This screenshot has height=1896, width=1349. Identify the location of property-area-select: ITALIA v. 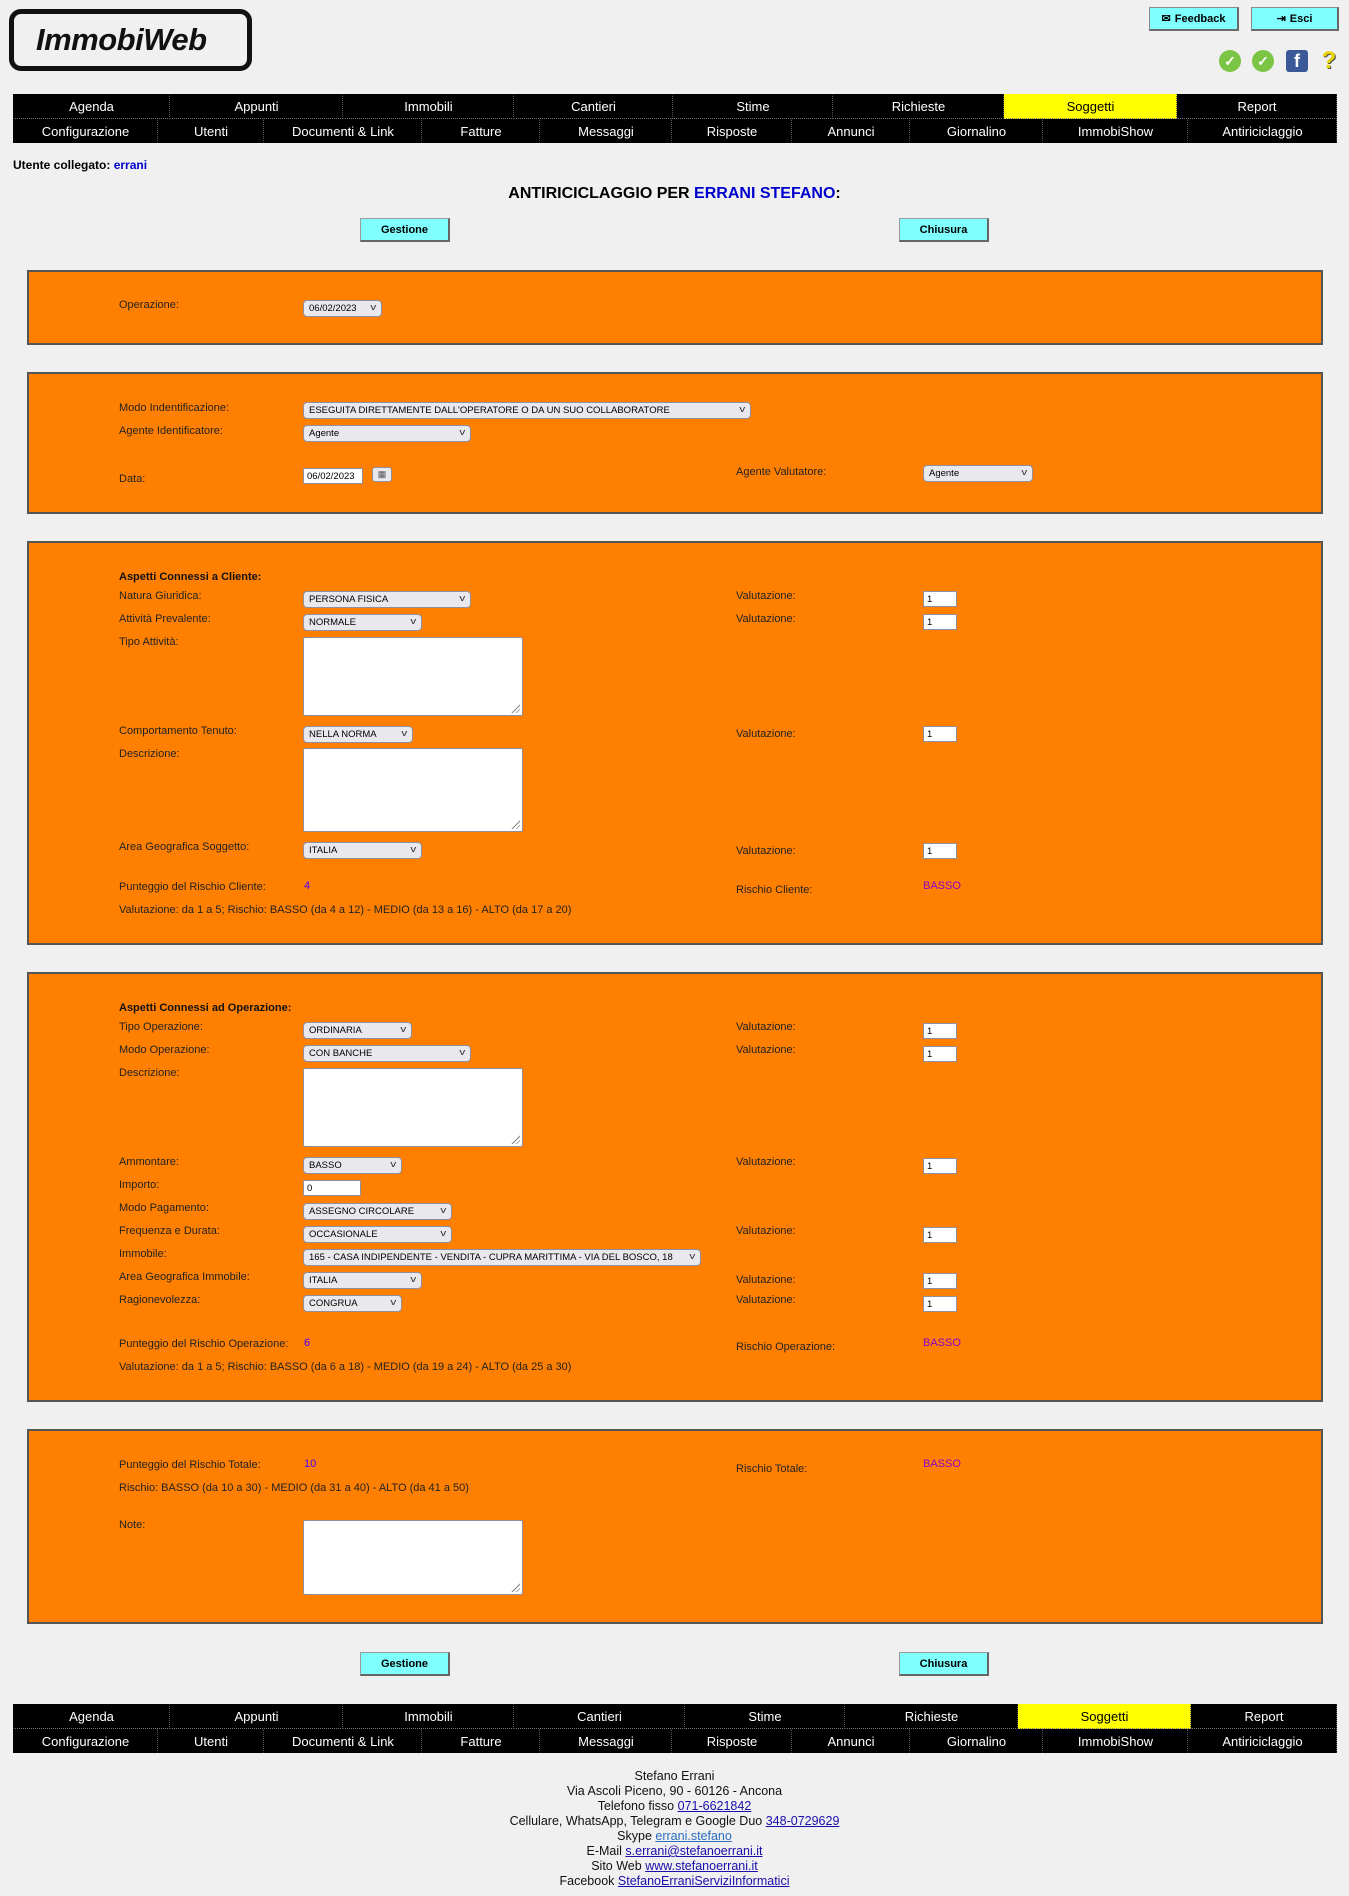
(362, 1280).